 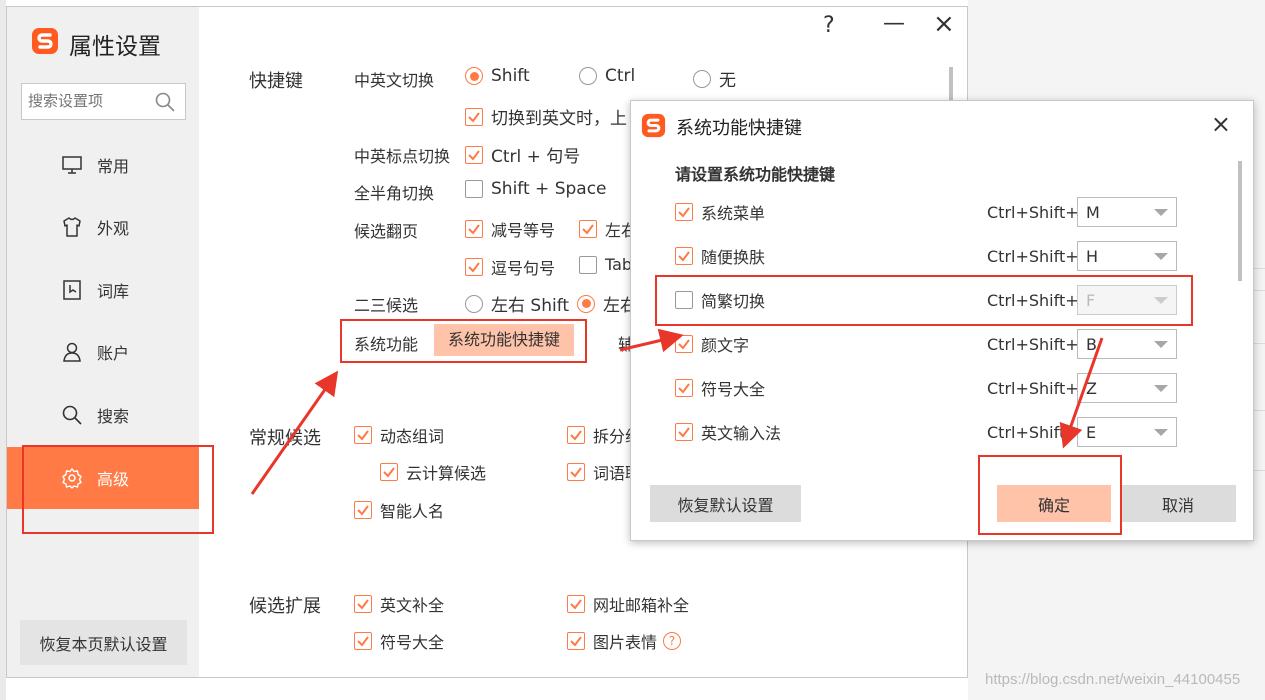 I want to click on help-icon: ?, so click(x=829, y=26).